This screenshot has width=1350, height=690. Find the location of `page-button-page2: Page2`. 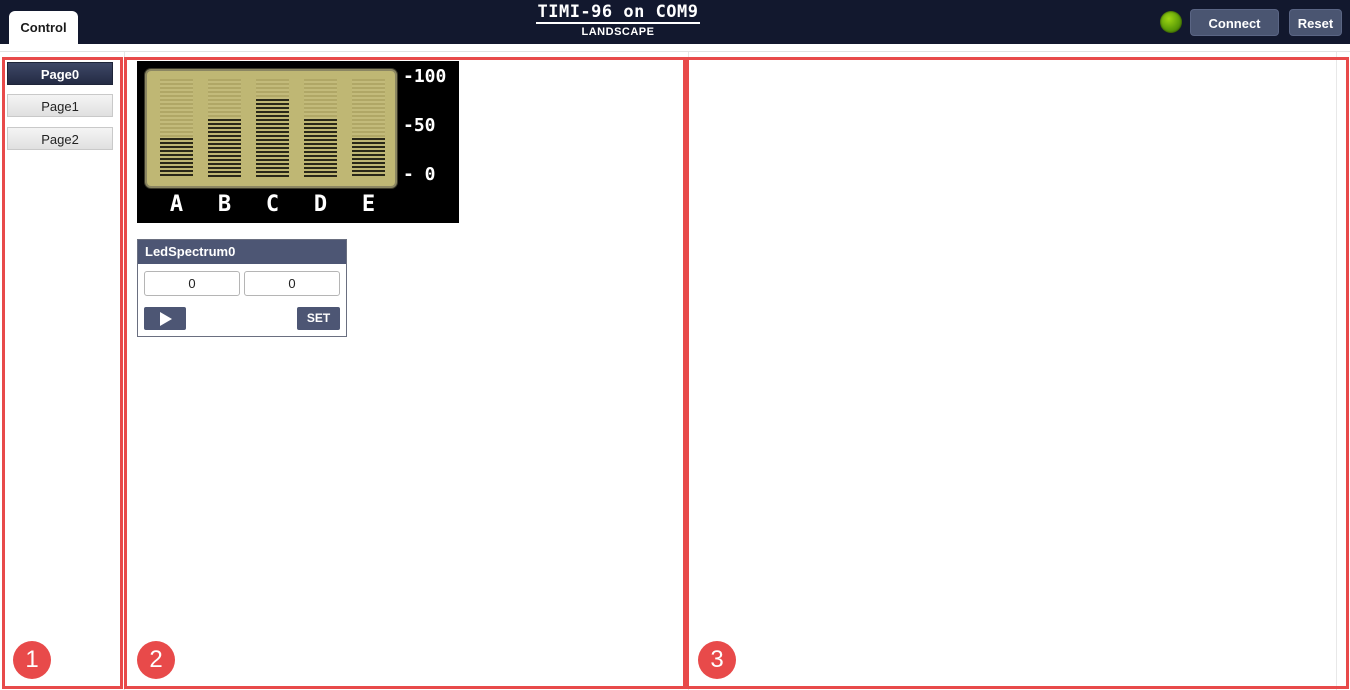

page-button-page2: Page2 is located at coordinates (60, 138).